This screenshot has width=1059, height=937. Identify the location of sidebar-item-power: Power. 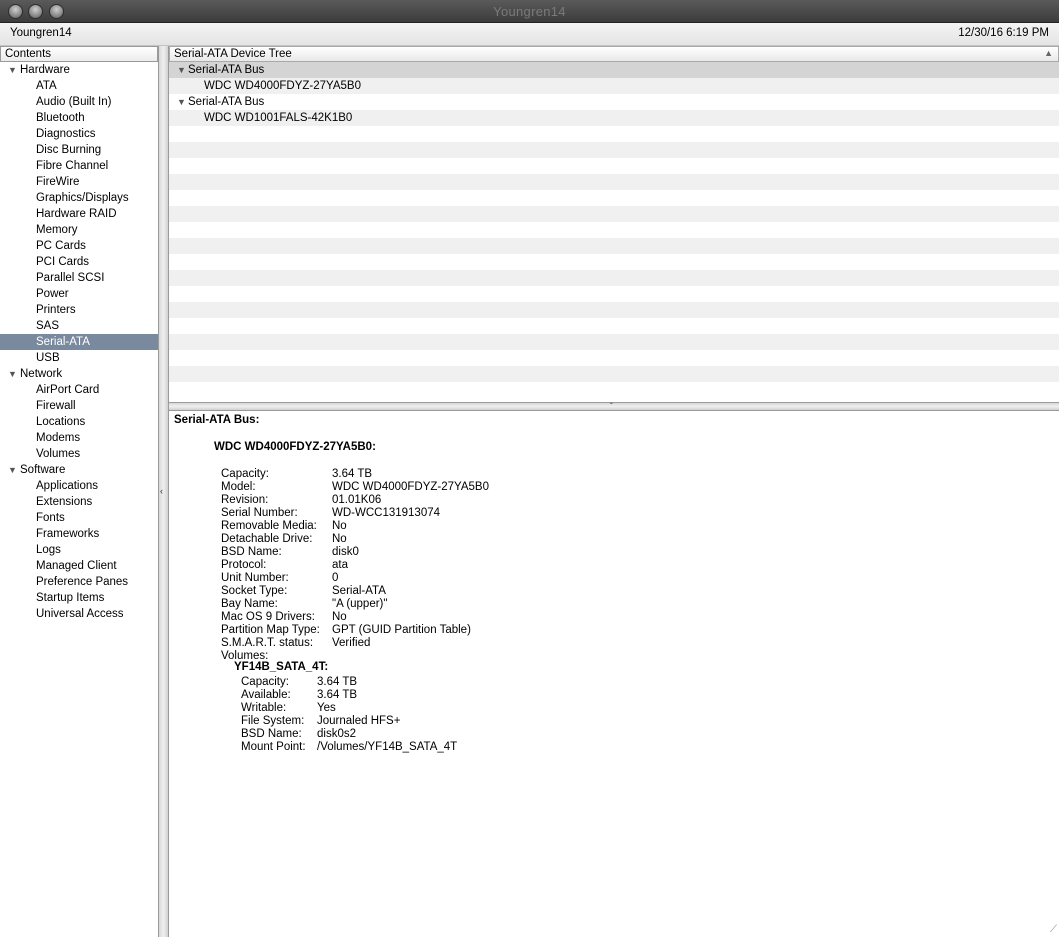
(79, 294).